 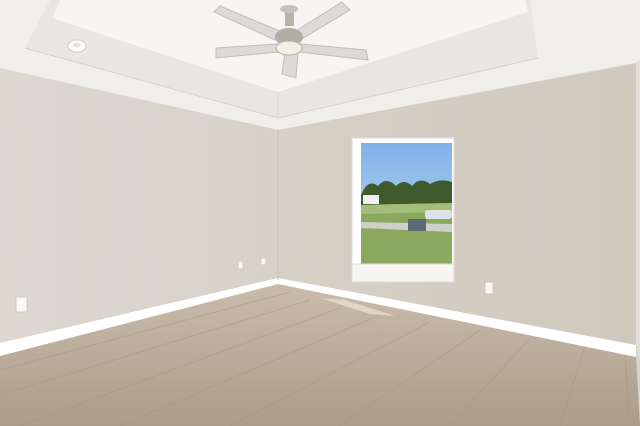 What do you see at coordinates (21, 304) in the screenshot?
I see `outlet-left-wall` at bounding box center [21, 304].